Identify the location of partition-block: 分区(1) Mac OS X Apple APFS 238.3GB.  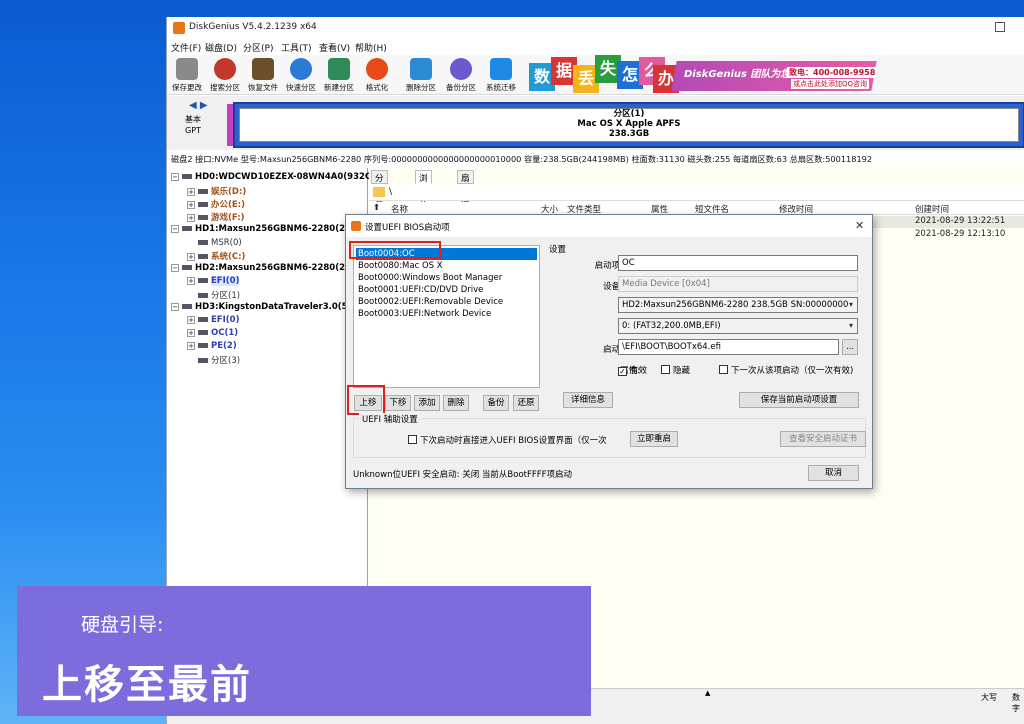
(625, 125).